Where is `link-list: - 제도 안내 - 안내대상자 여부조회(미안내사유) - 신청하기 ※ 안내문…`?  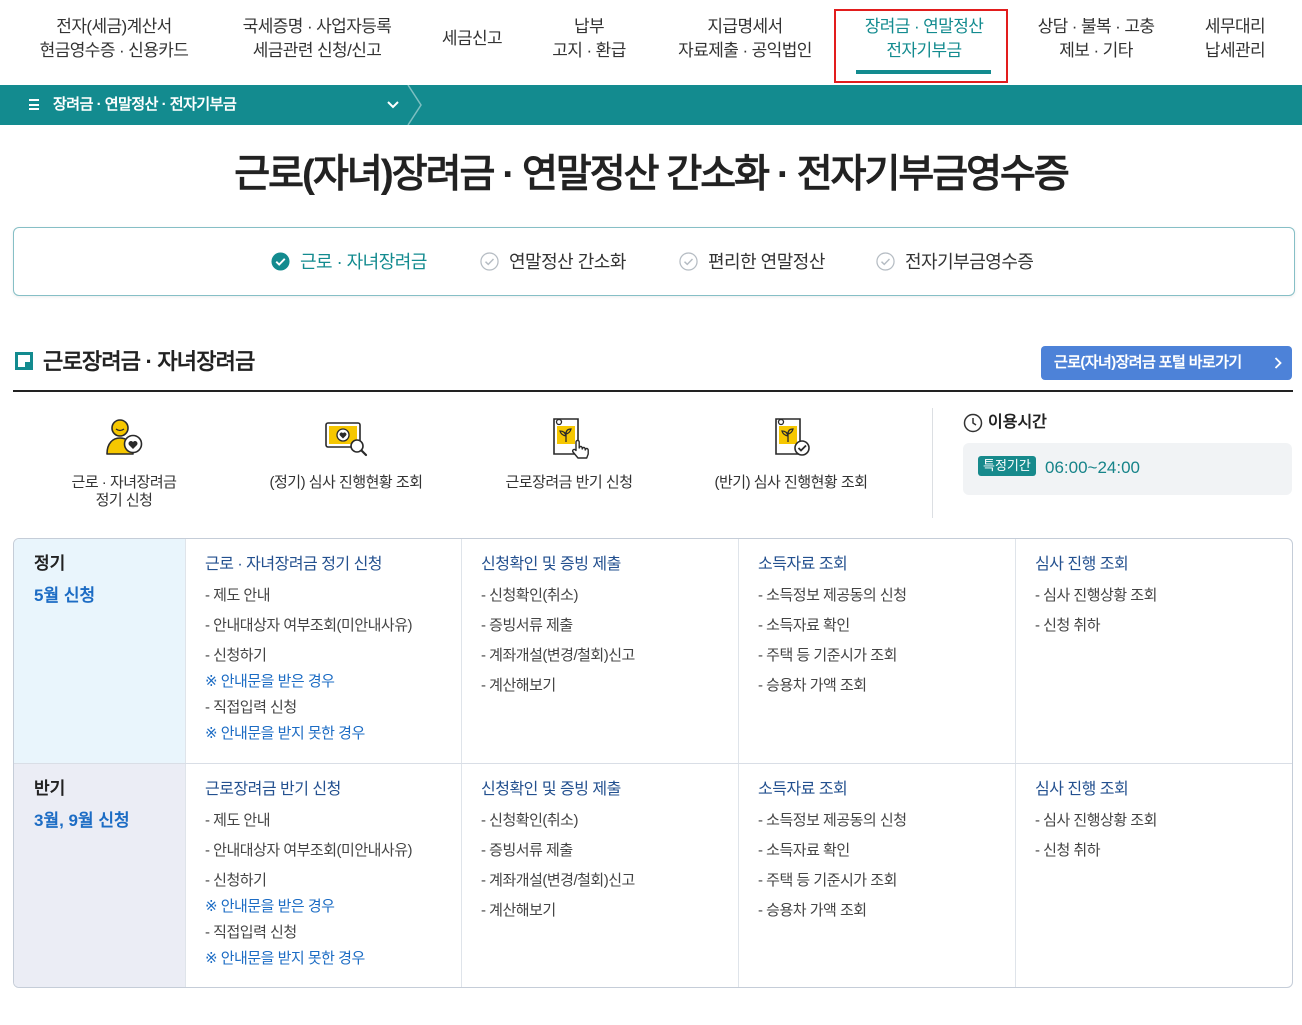 link-list: - 제도 안내 - 안내대상자 여부조회(미안내사유) - 신청하기 ※ 안내문… is located at coordinates (333, 665).